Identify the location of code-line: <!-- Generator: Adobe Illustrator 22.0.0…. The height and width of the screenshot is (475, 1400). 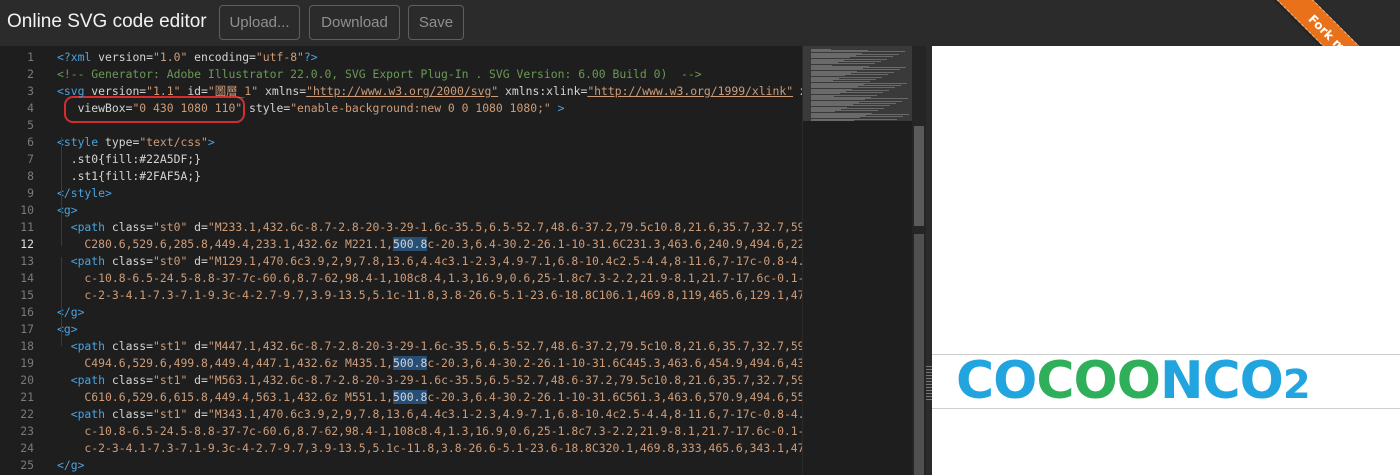
(429, 74).